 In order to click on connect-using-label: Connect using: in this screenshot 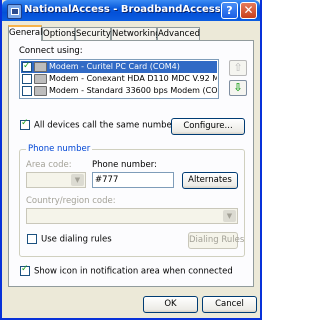, I will do `click(51, 51)`.